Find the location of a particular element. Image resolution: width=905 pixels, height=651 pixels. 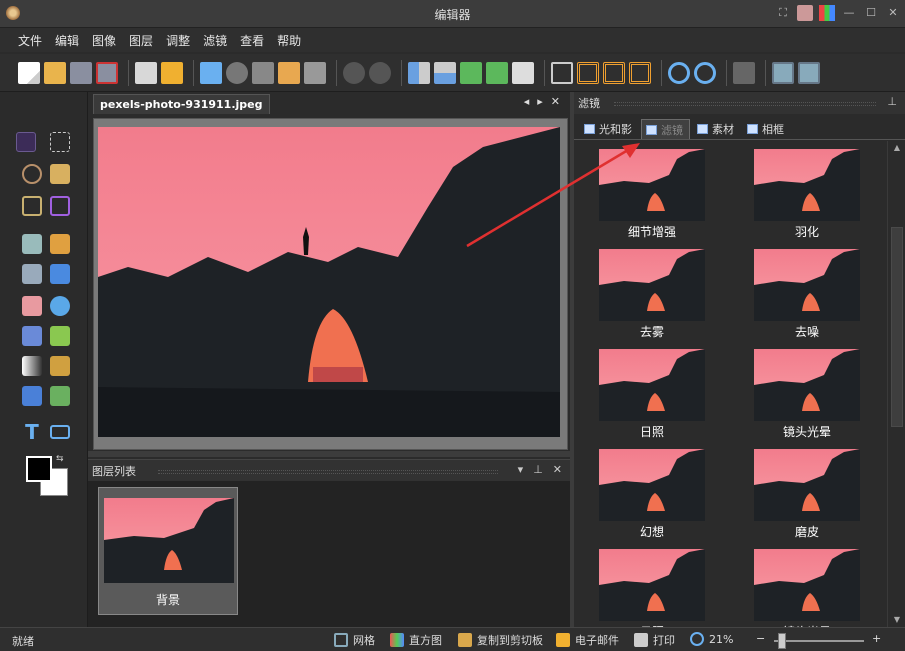

menu-edit: 编辑 is located at coordinates (67, 40).